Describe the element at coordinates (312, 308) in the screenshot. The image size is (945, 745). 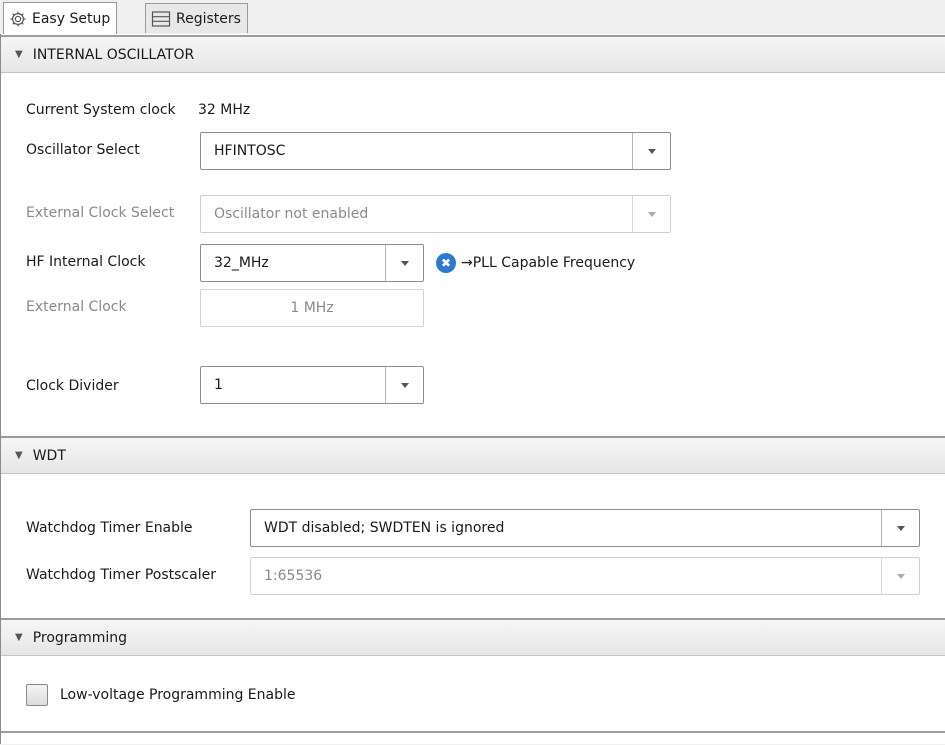
I see `external-clock-field: 1 MHz` at that location.